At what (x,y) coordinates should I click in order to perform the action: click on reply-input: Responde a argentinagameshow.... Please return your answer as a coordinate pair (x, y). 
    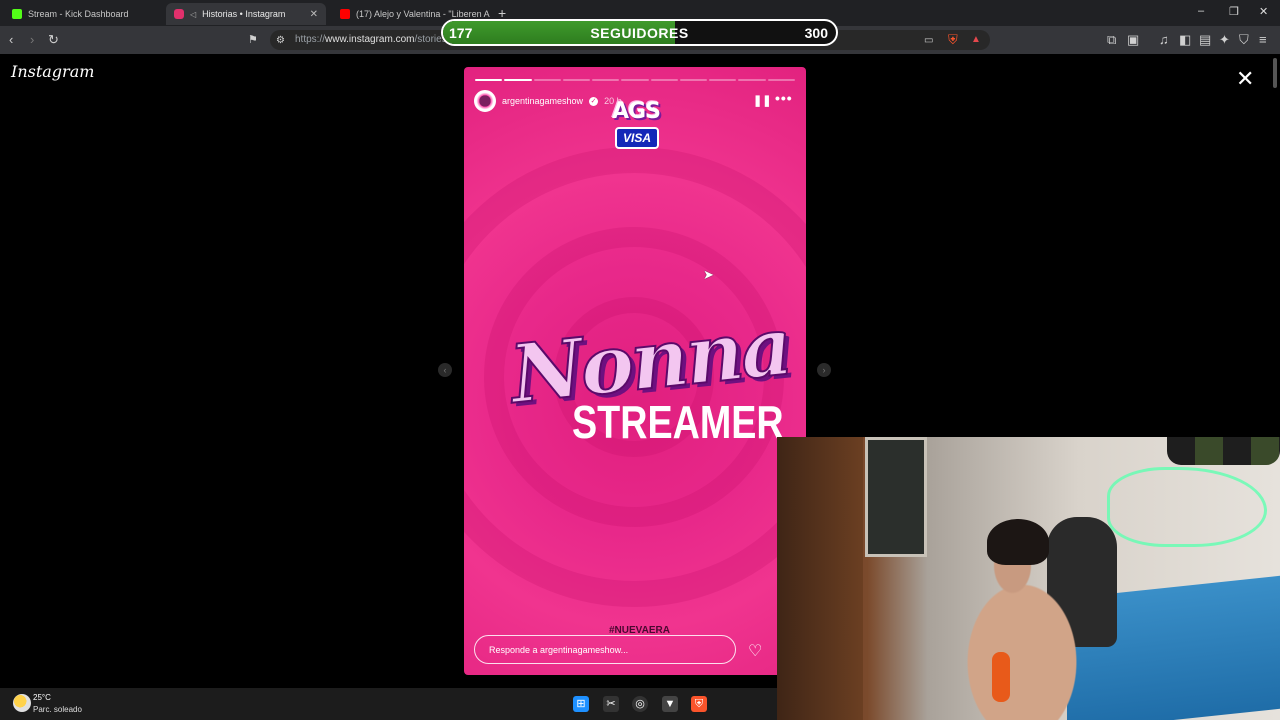
    Looking at the image, I should click on (605, 649).